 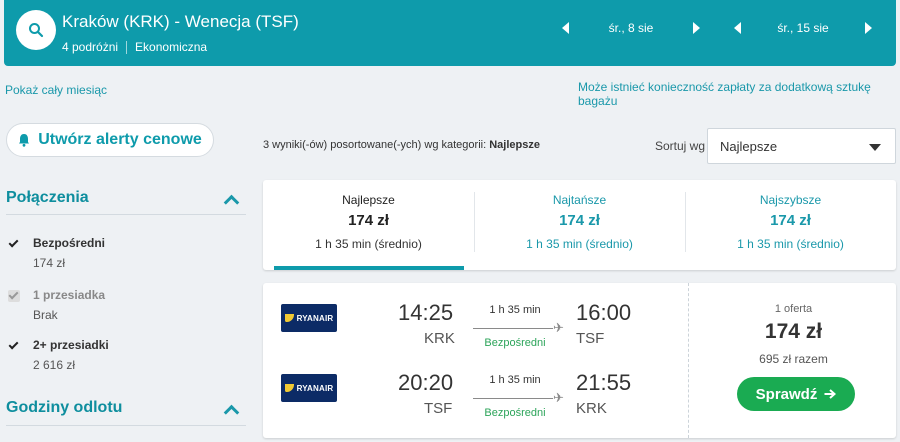 I want to click on departure-time: 14:25, so click(x=426, y=312).